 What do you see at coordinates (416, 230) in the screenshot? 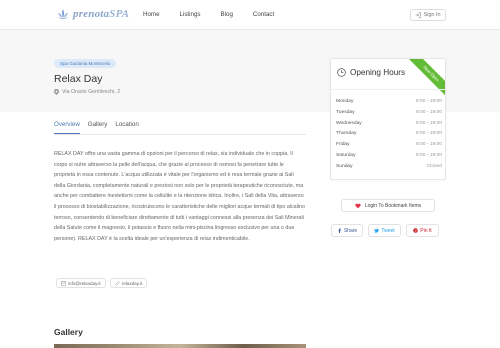
I see `pinterest-icon` at bounding box center [416, 230].